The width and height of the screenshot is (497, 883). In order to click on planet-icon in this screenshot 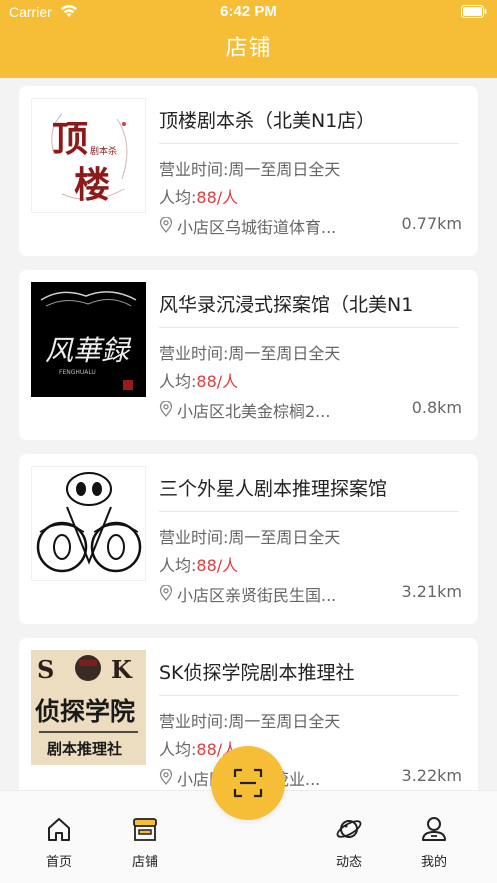, I will do `click(349, 829)`.